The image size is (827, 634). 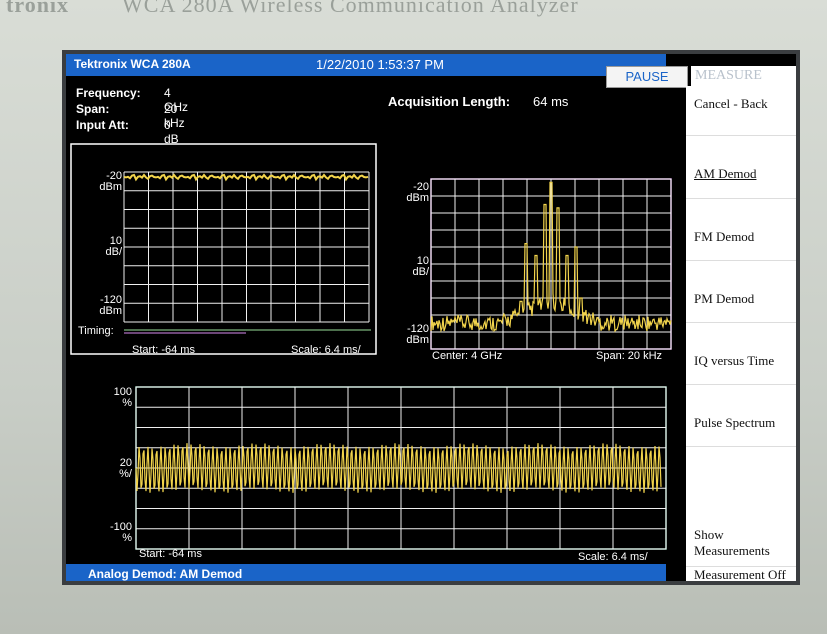 I want to click on status-label: Analog Demod: AM Demod, so click(x=165, y=574).